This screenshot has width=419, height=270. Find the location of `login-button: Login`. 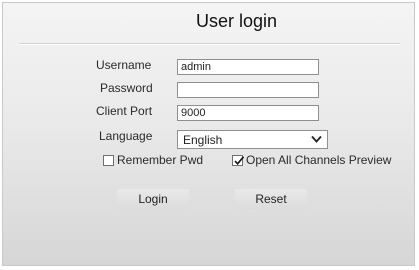

login-button: Login is located at coordinates (153, 199).